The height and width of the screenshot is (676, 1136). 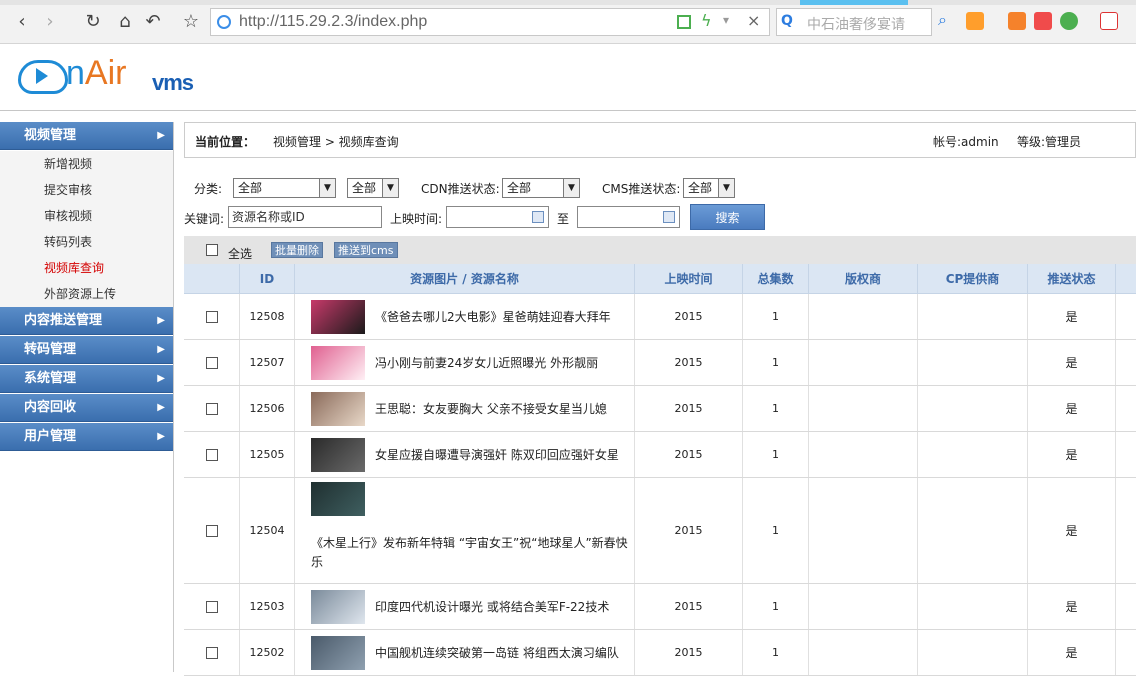 What do you see at coordinates (519, 188) in the screenshot?
I see `cdn-status-value: 全部` at bounding box center [519, 188].